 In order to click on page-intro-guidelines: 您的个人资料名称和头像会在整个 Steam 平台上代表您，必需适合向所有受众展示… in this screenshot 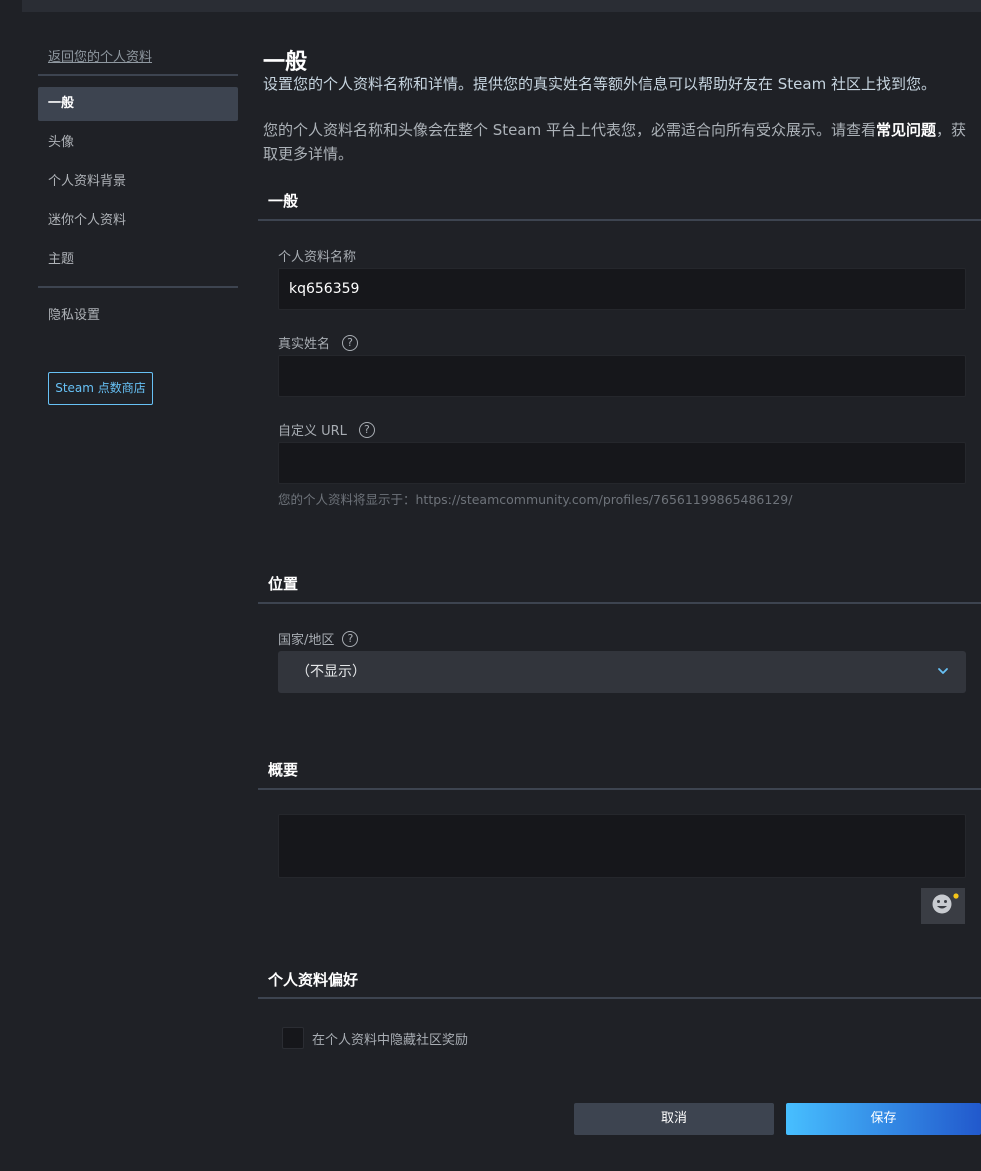, I will do `click(619, 142)`.